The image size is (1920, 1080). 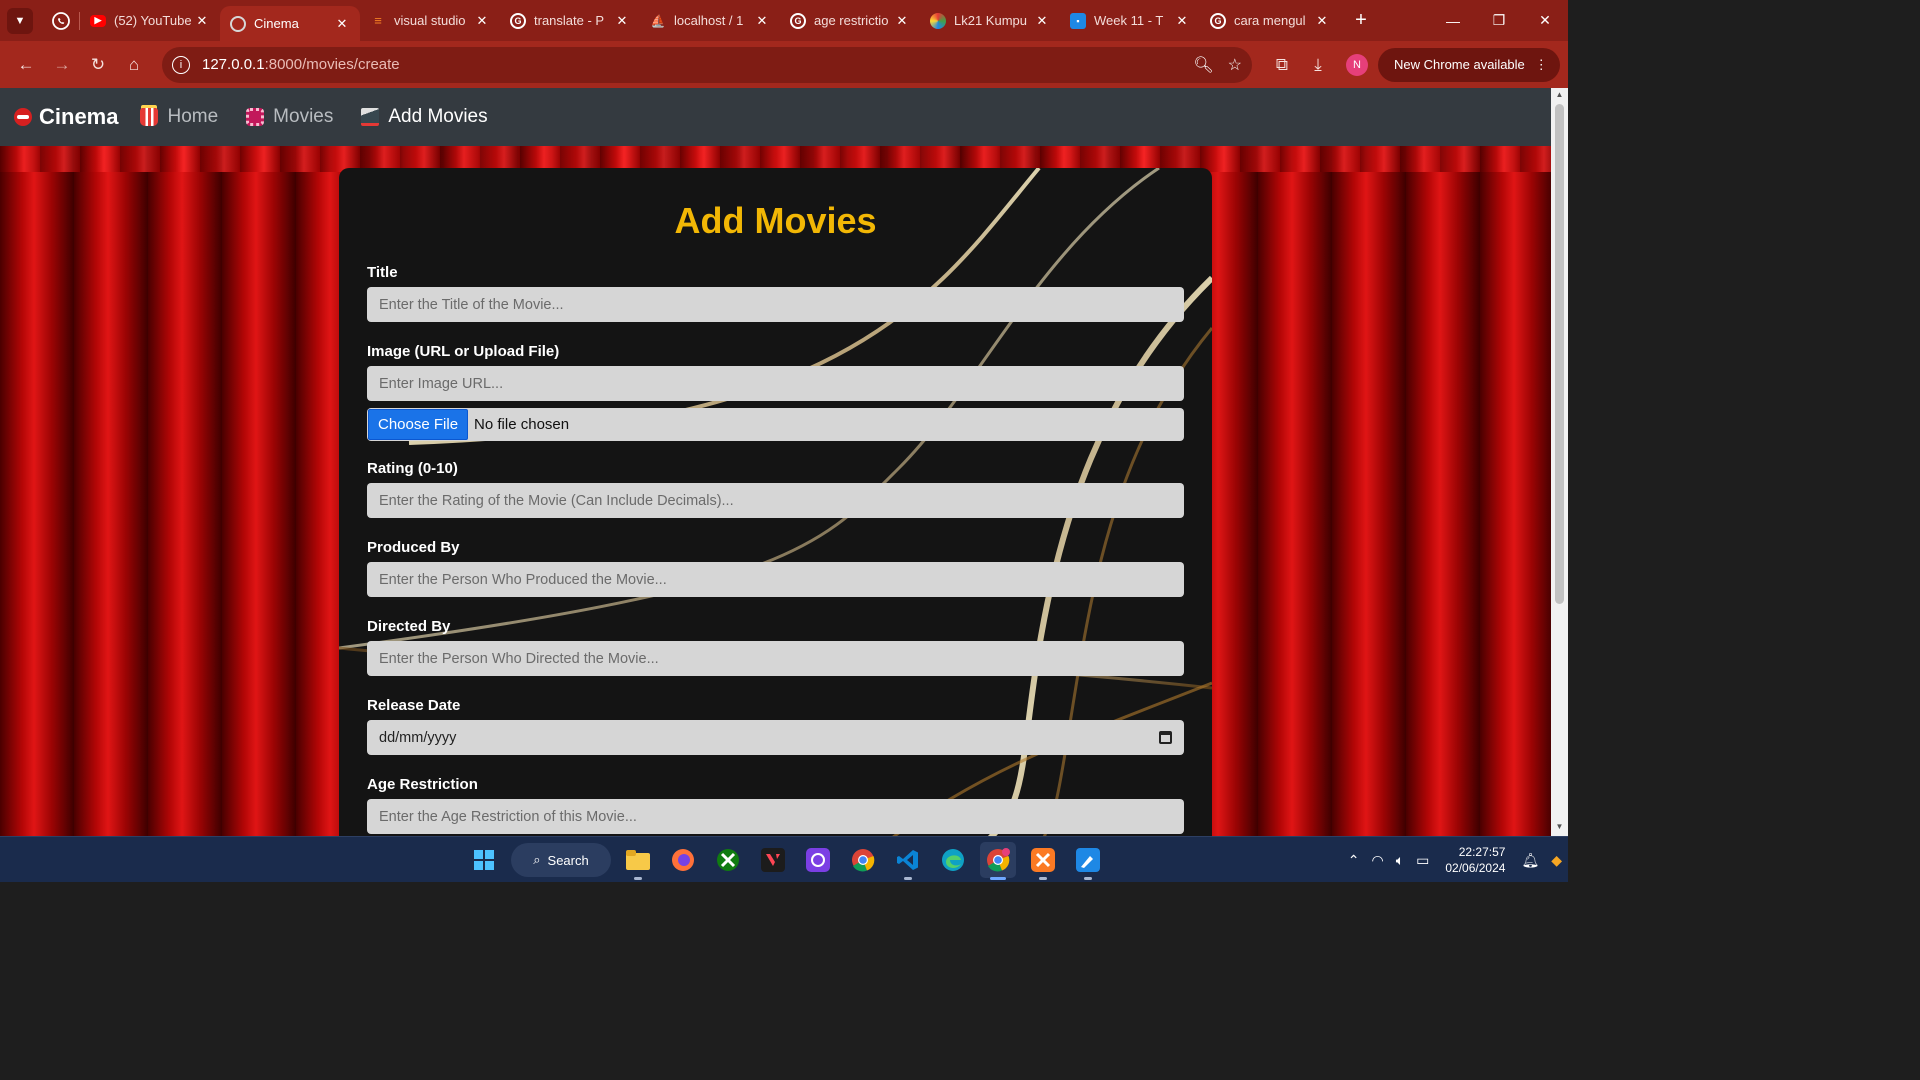 What do you see at coordinates (775, 424) in the screenshot?
I see `image-file-input: Choose File No file chosen` at bounding box center [775, 424].